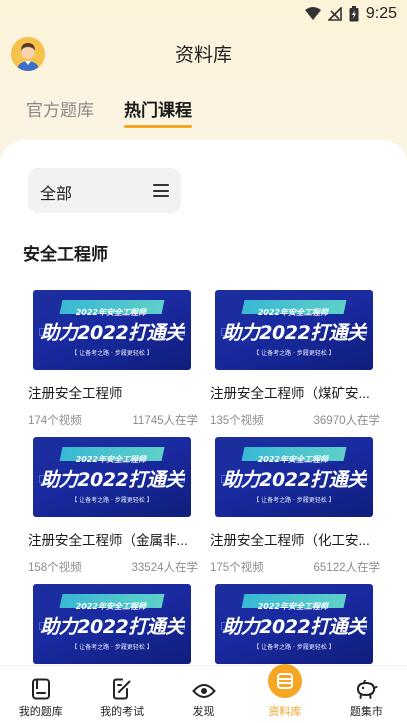 The height and width of the screenshot is (723, 407). What do you see at coordinates (203, 14) in the screenshot?
I see `status-bar: 9:25` at bounding box center [203, 14].